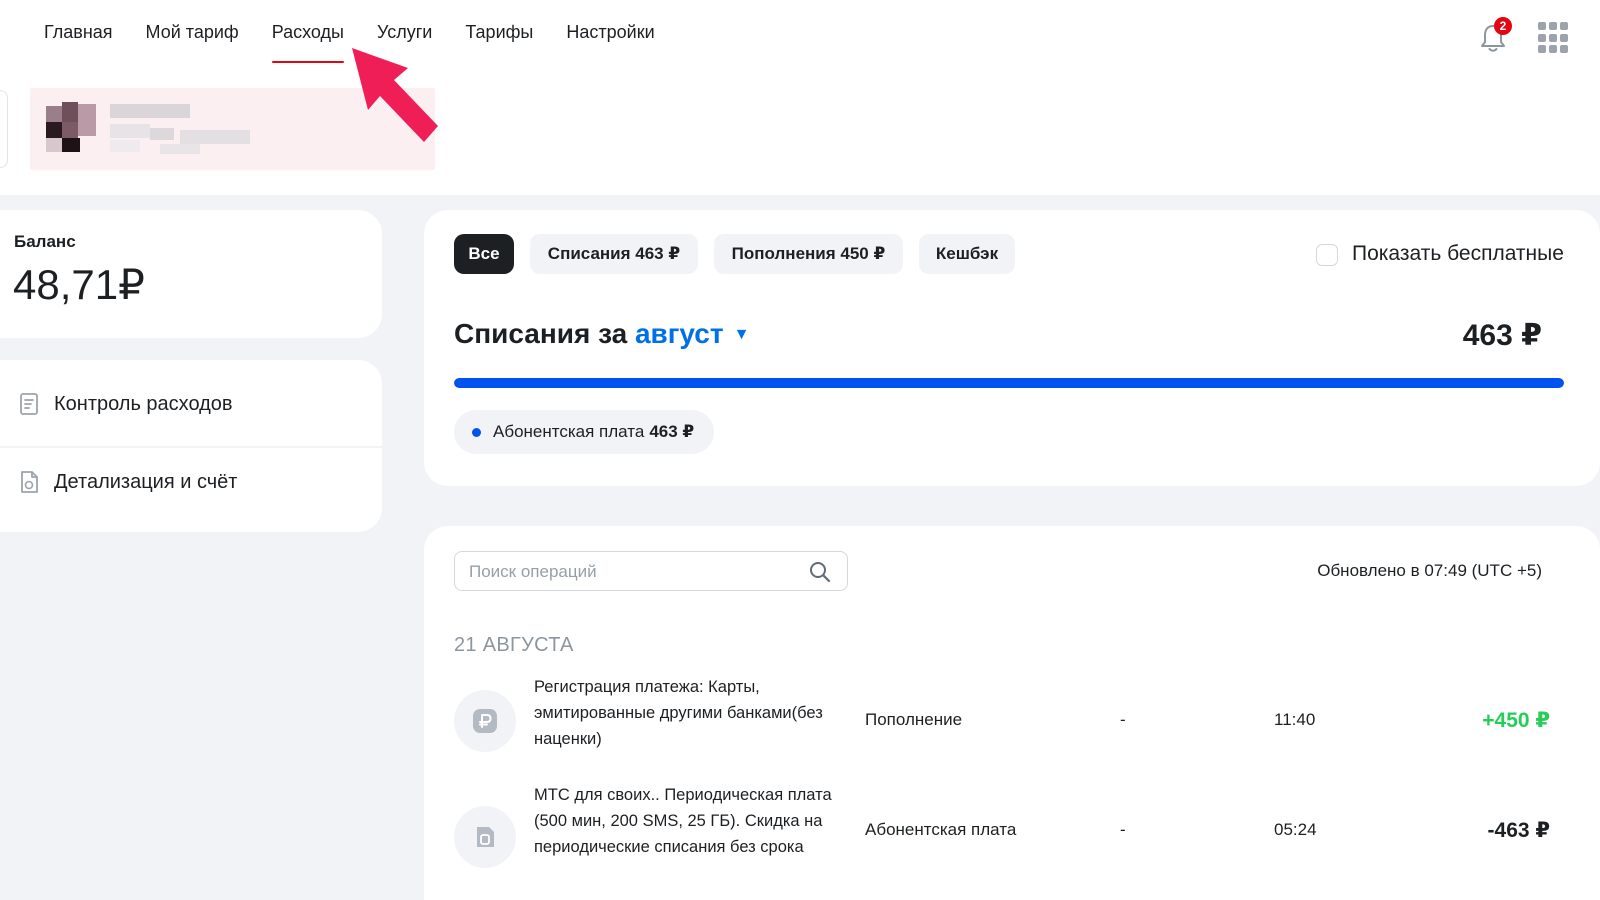 Image resolution: width=1600 pixels, height=900 pixels. Describe the element at coordinates (191, 274) in the screenshot. I see `balance-card: Баланс 48,71₽` at that location.